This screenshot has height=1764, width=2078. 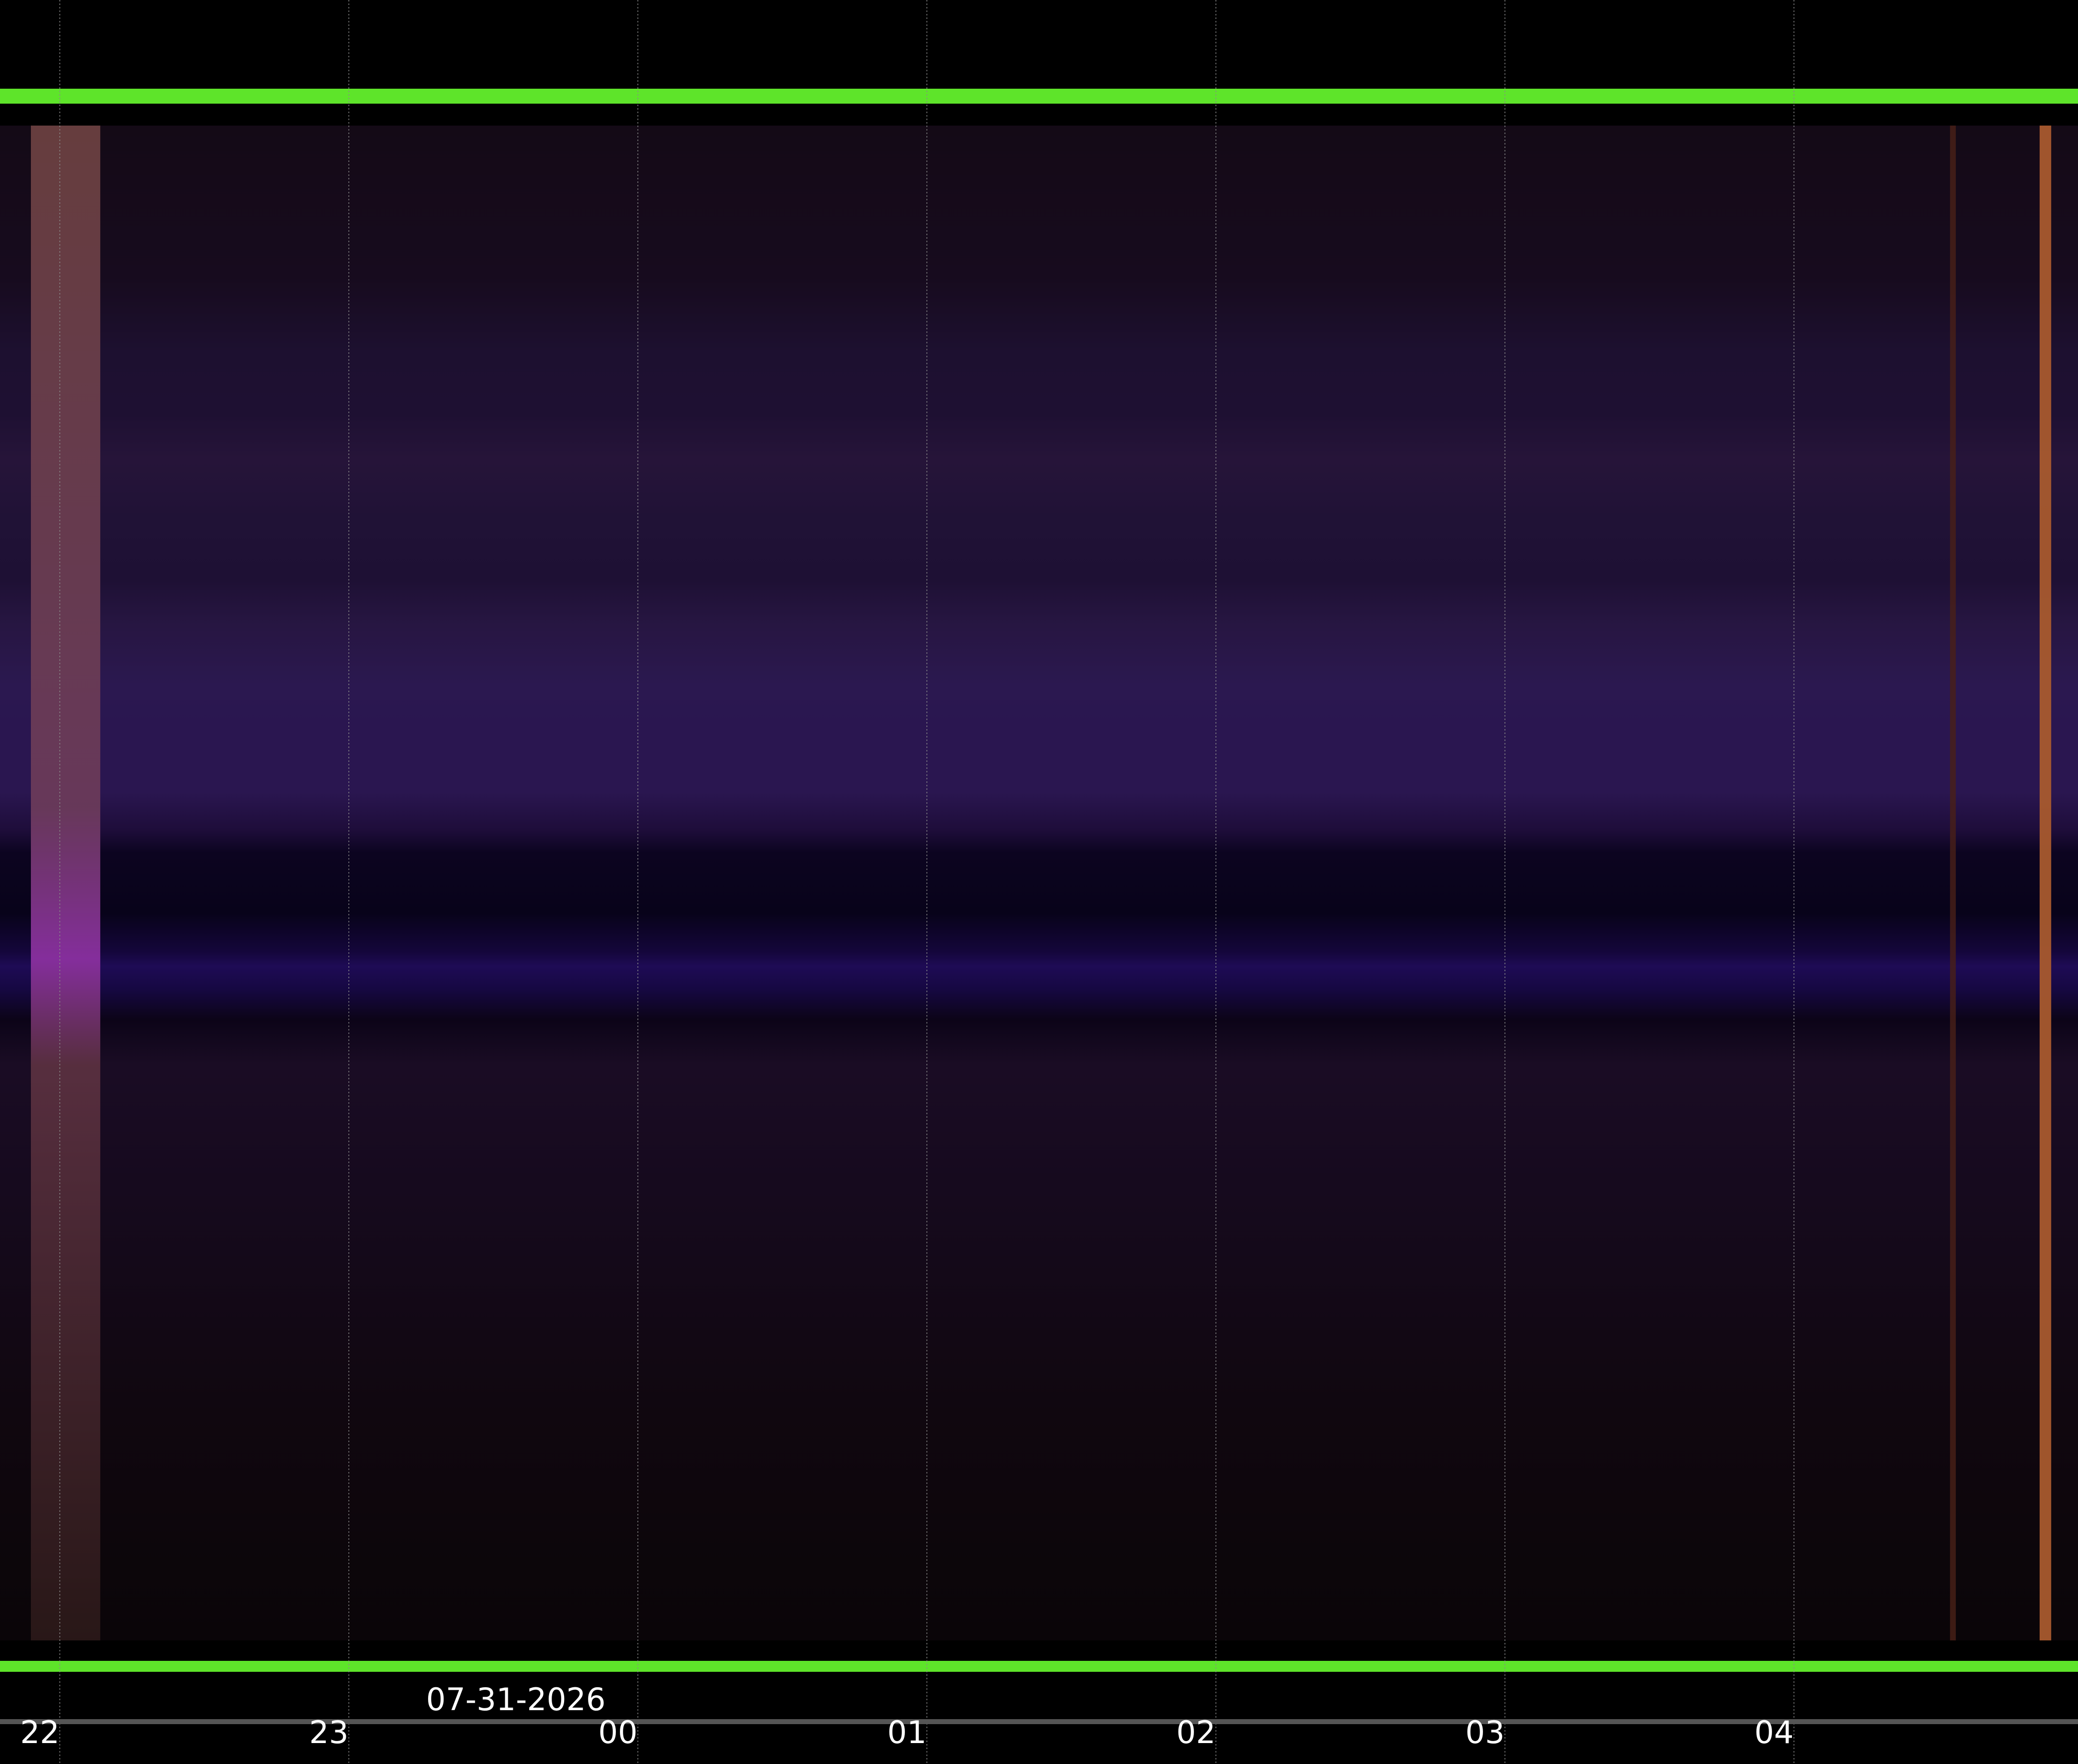 I want to click on top-border-bar, so click(x=1039, y=96).